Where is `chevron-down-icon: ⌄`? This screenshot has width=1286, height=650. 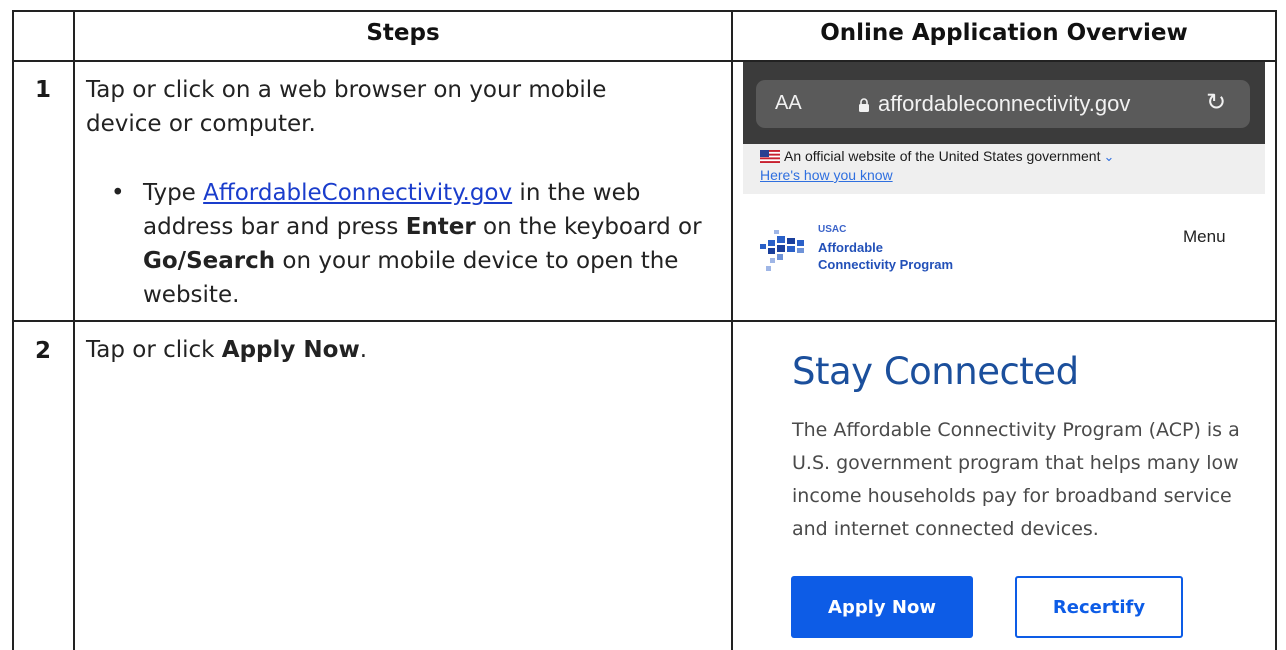
chevron-down-icon: ⌄ is located at coordinates (1108, 156).